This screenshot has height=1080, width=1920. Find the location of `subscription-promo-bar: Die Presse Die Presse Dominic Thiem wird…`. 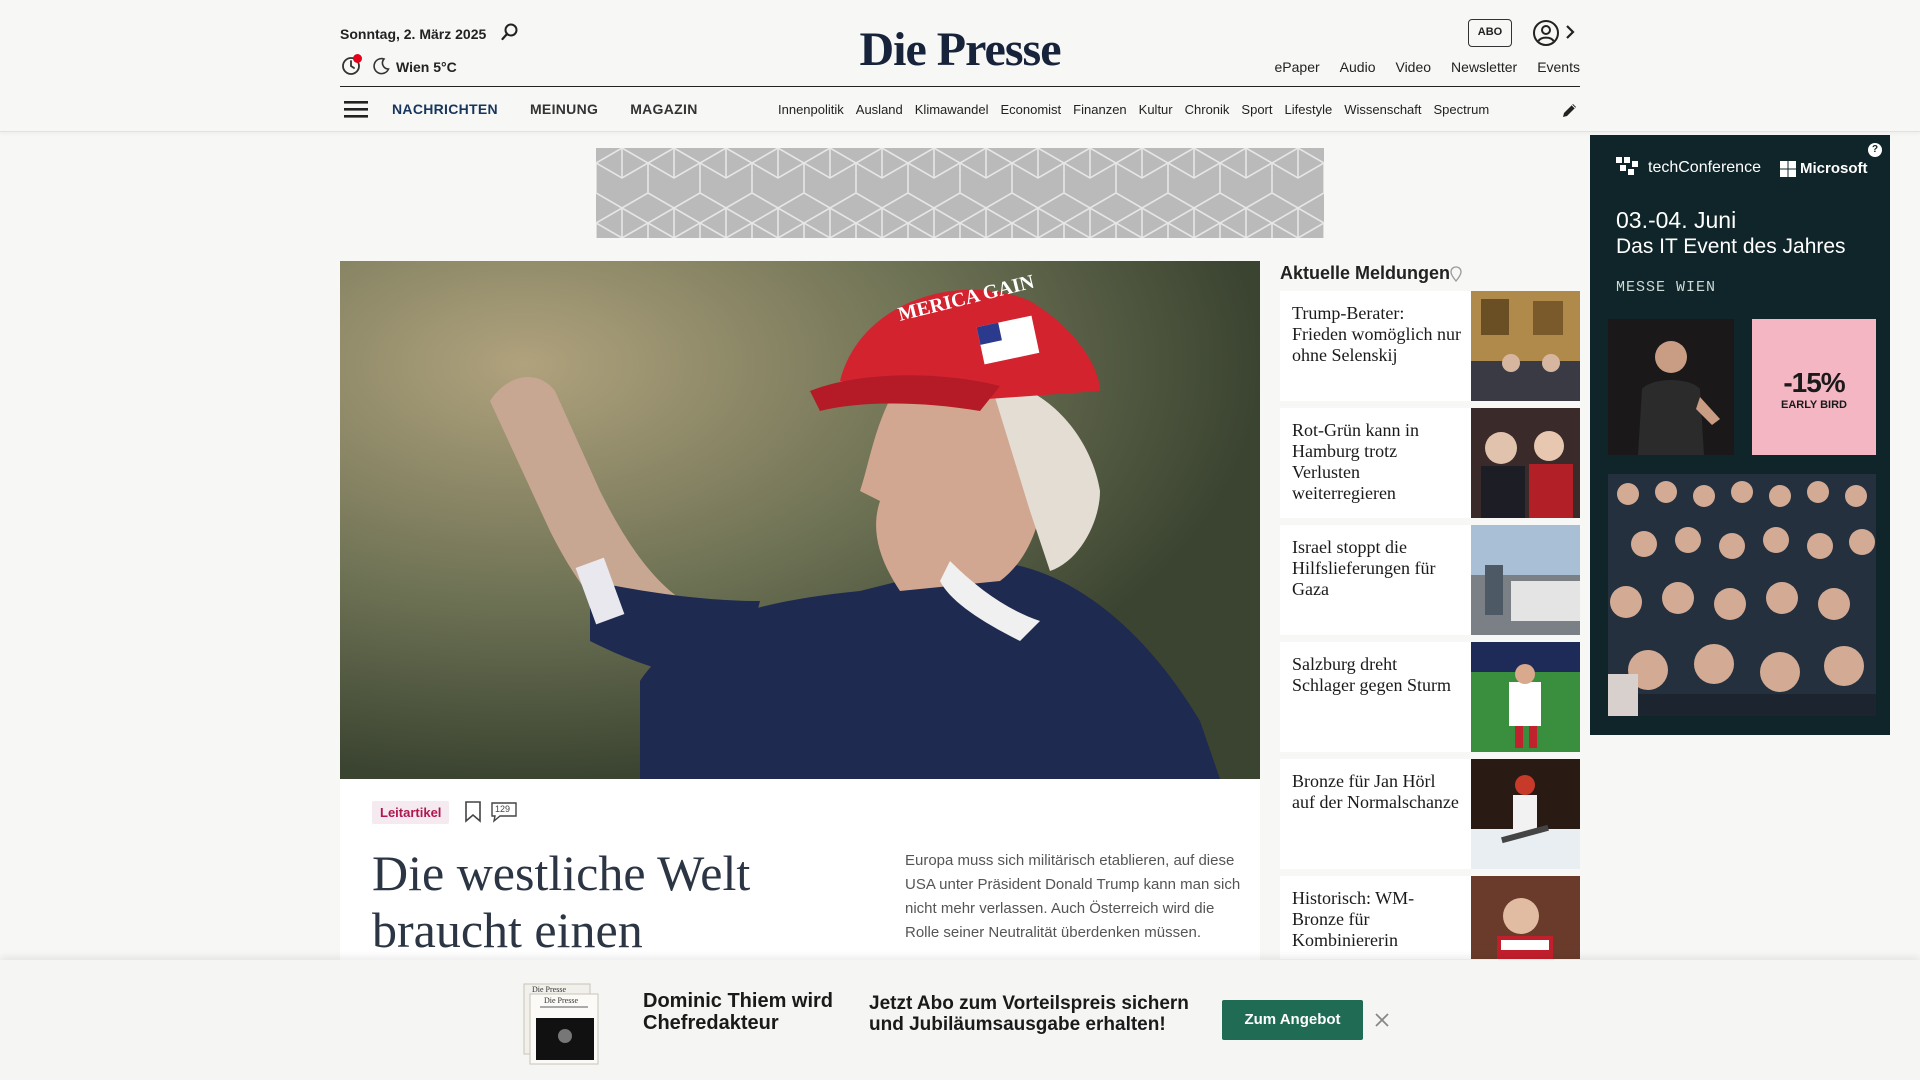

subscription-promo-bar: Die Presse Die Presse Dominic Thiem wird… is located at coordinates (960, 1020).